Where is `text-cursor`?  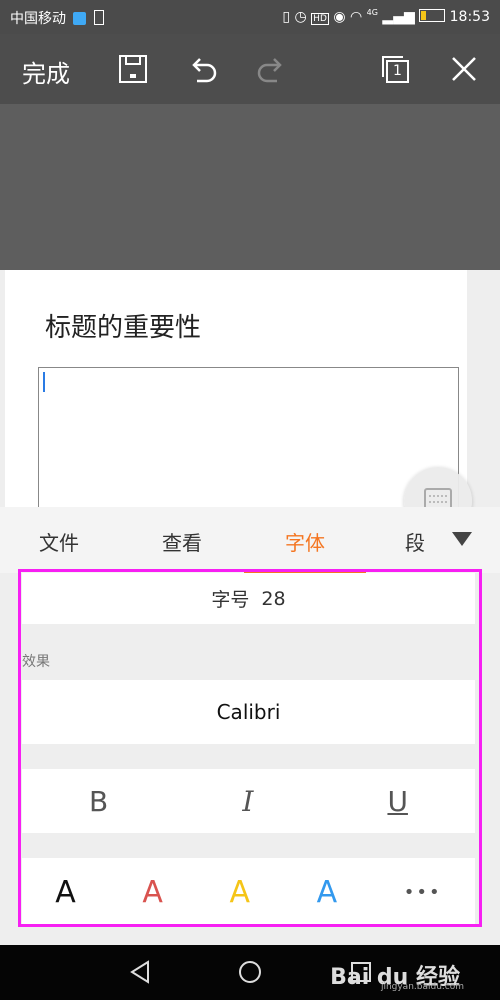
text-cursor is located at coordinates (44, 382).